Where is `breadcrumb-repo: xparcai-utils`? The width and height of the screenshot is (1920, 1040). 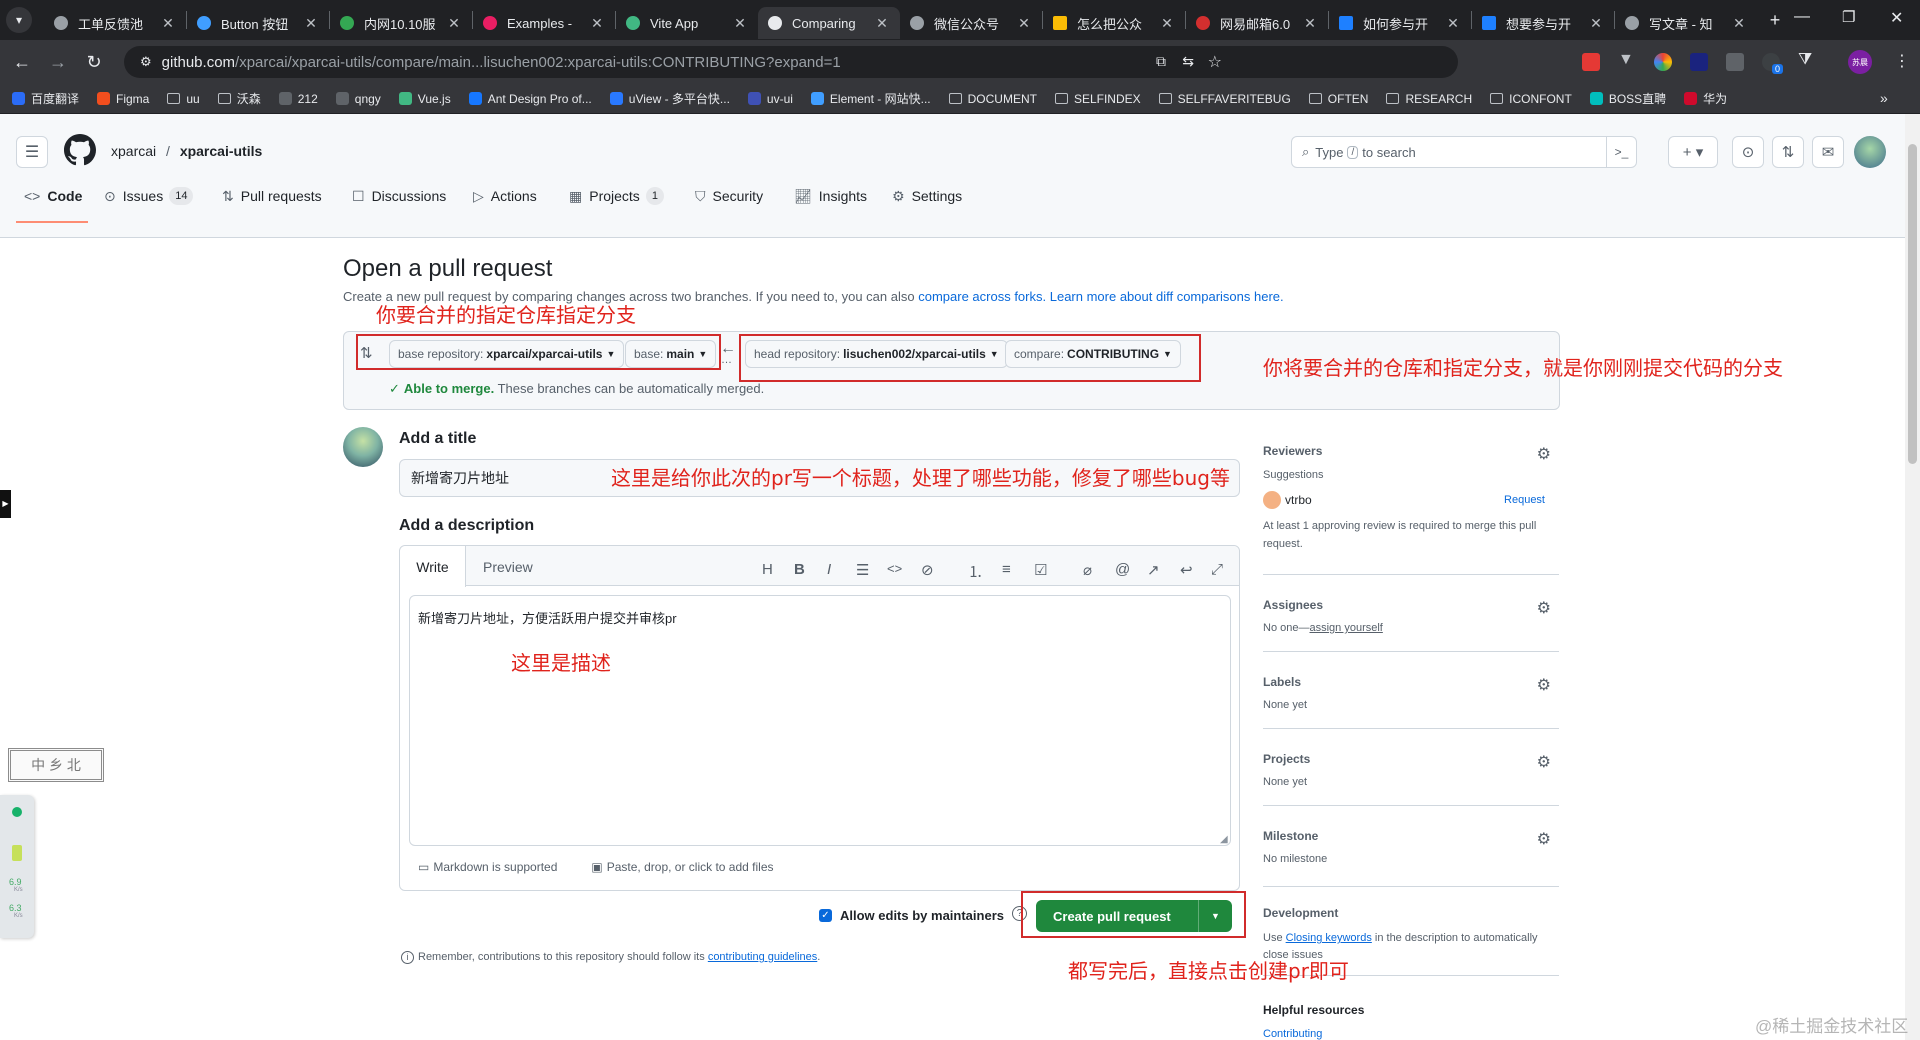 breadcrumb-repo: xparcai-utils is located at coordinates (221, 151).